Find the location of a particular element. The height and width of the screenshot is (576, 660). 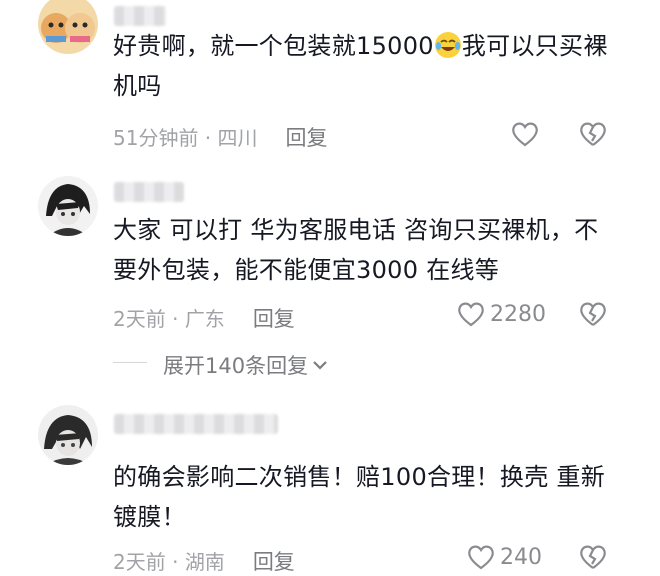

comment-location: 广东 is located at coordinates (204, 319).